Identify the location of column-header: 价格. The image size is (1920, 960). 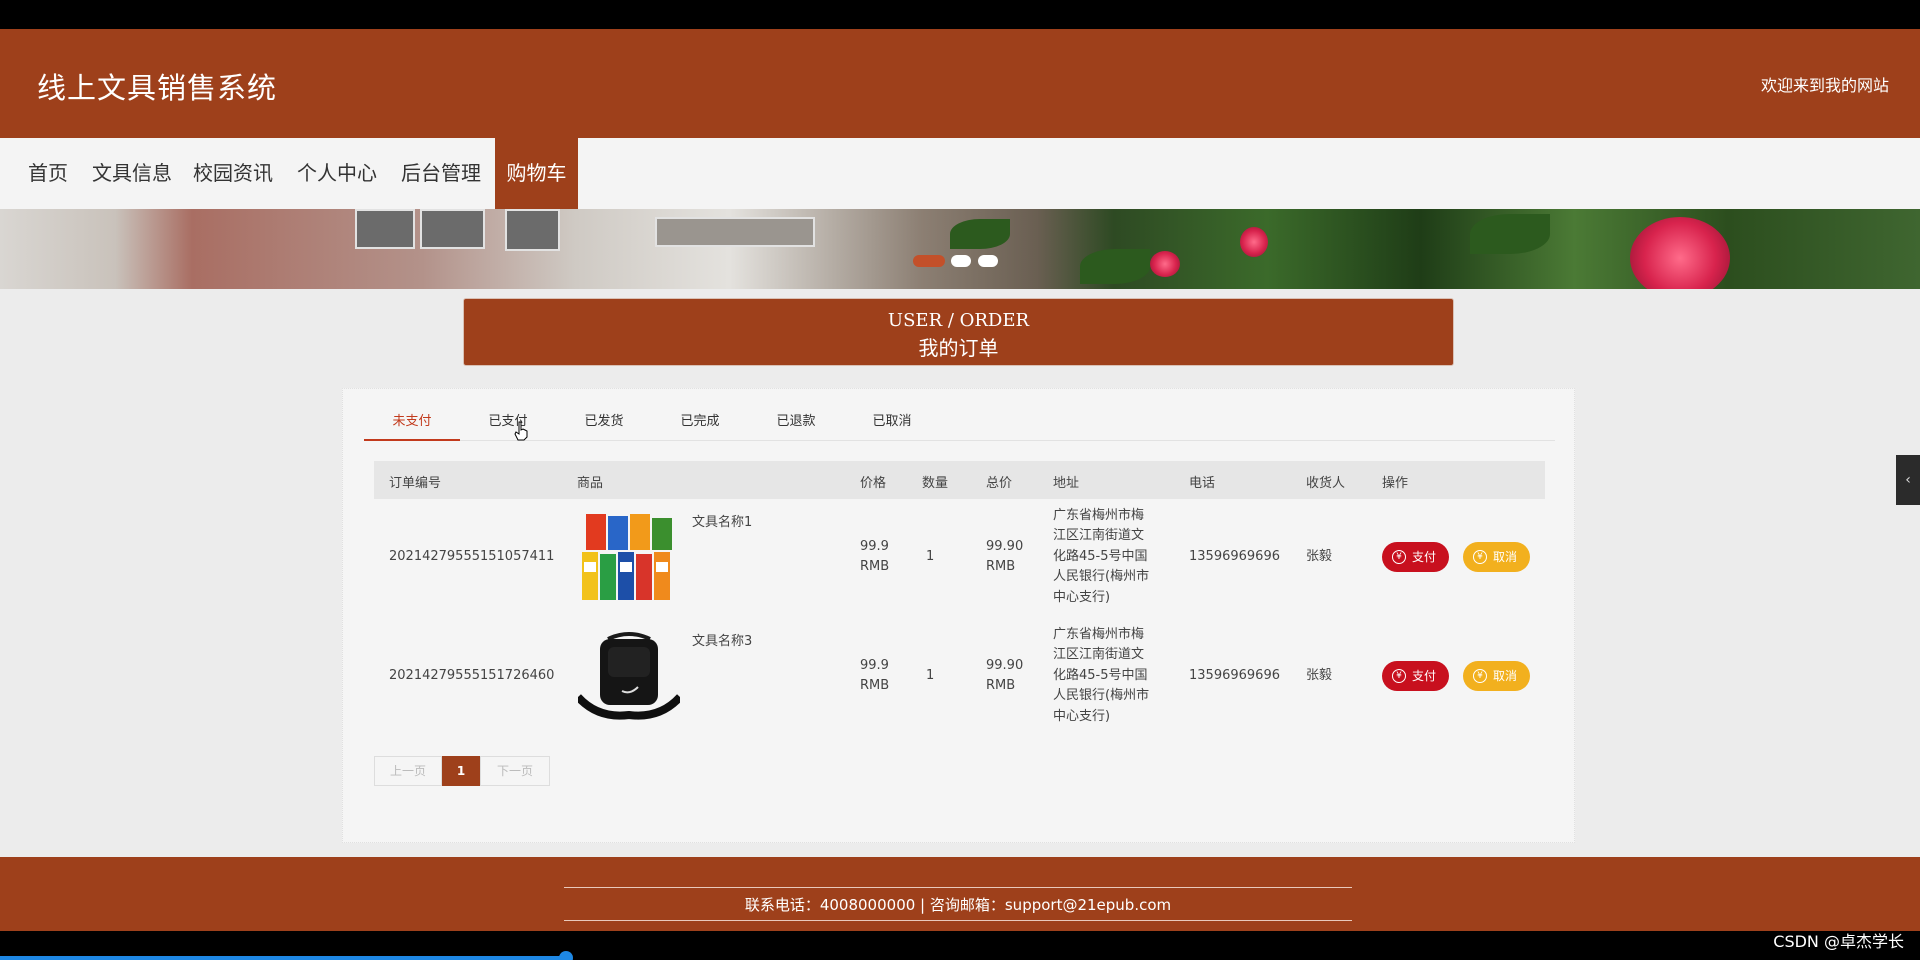
(873, 483).